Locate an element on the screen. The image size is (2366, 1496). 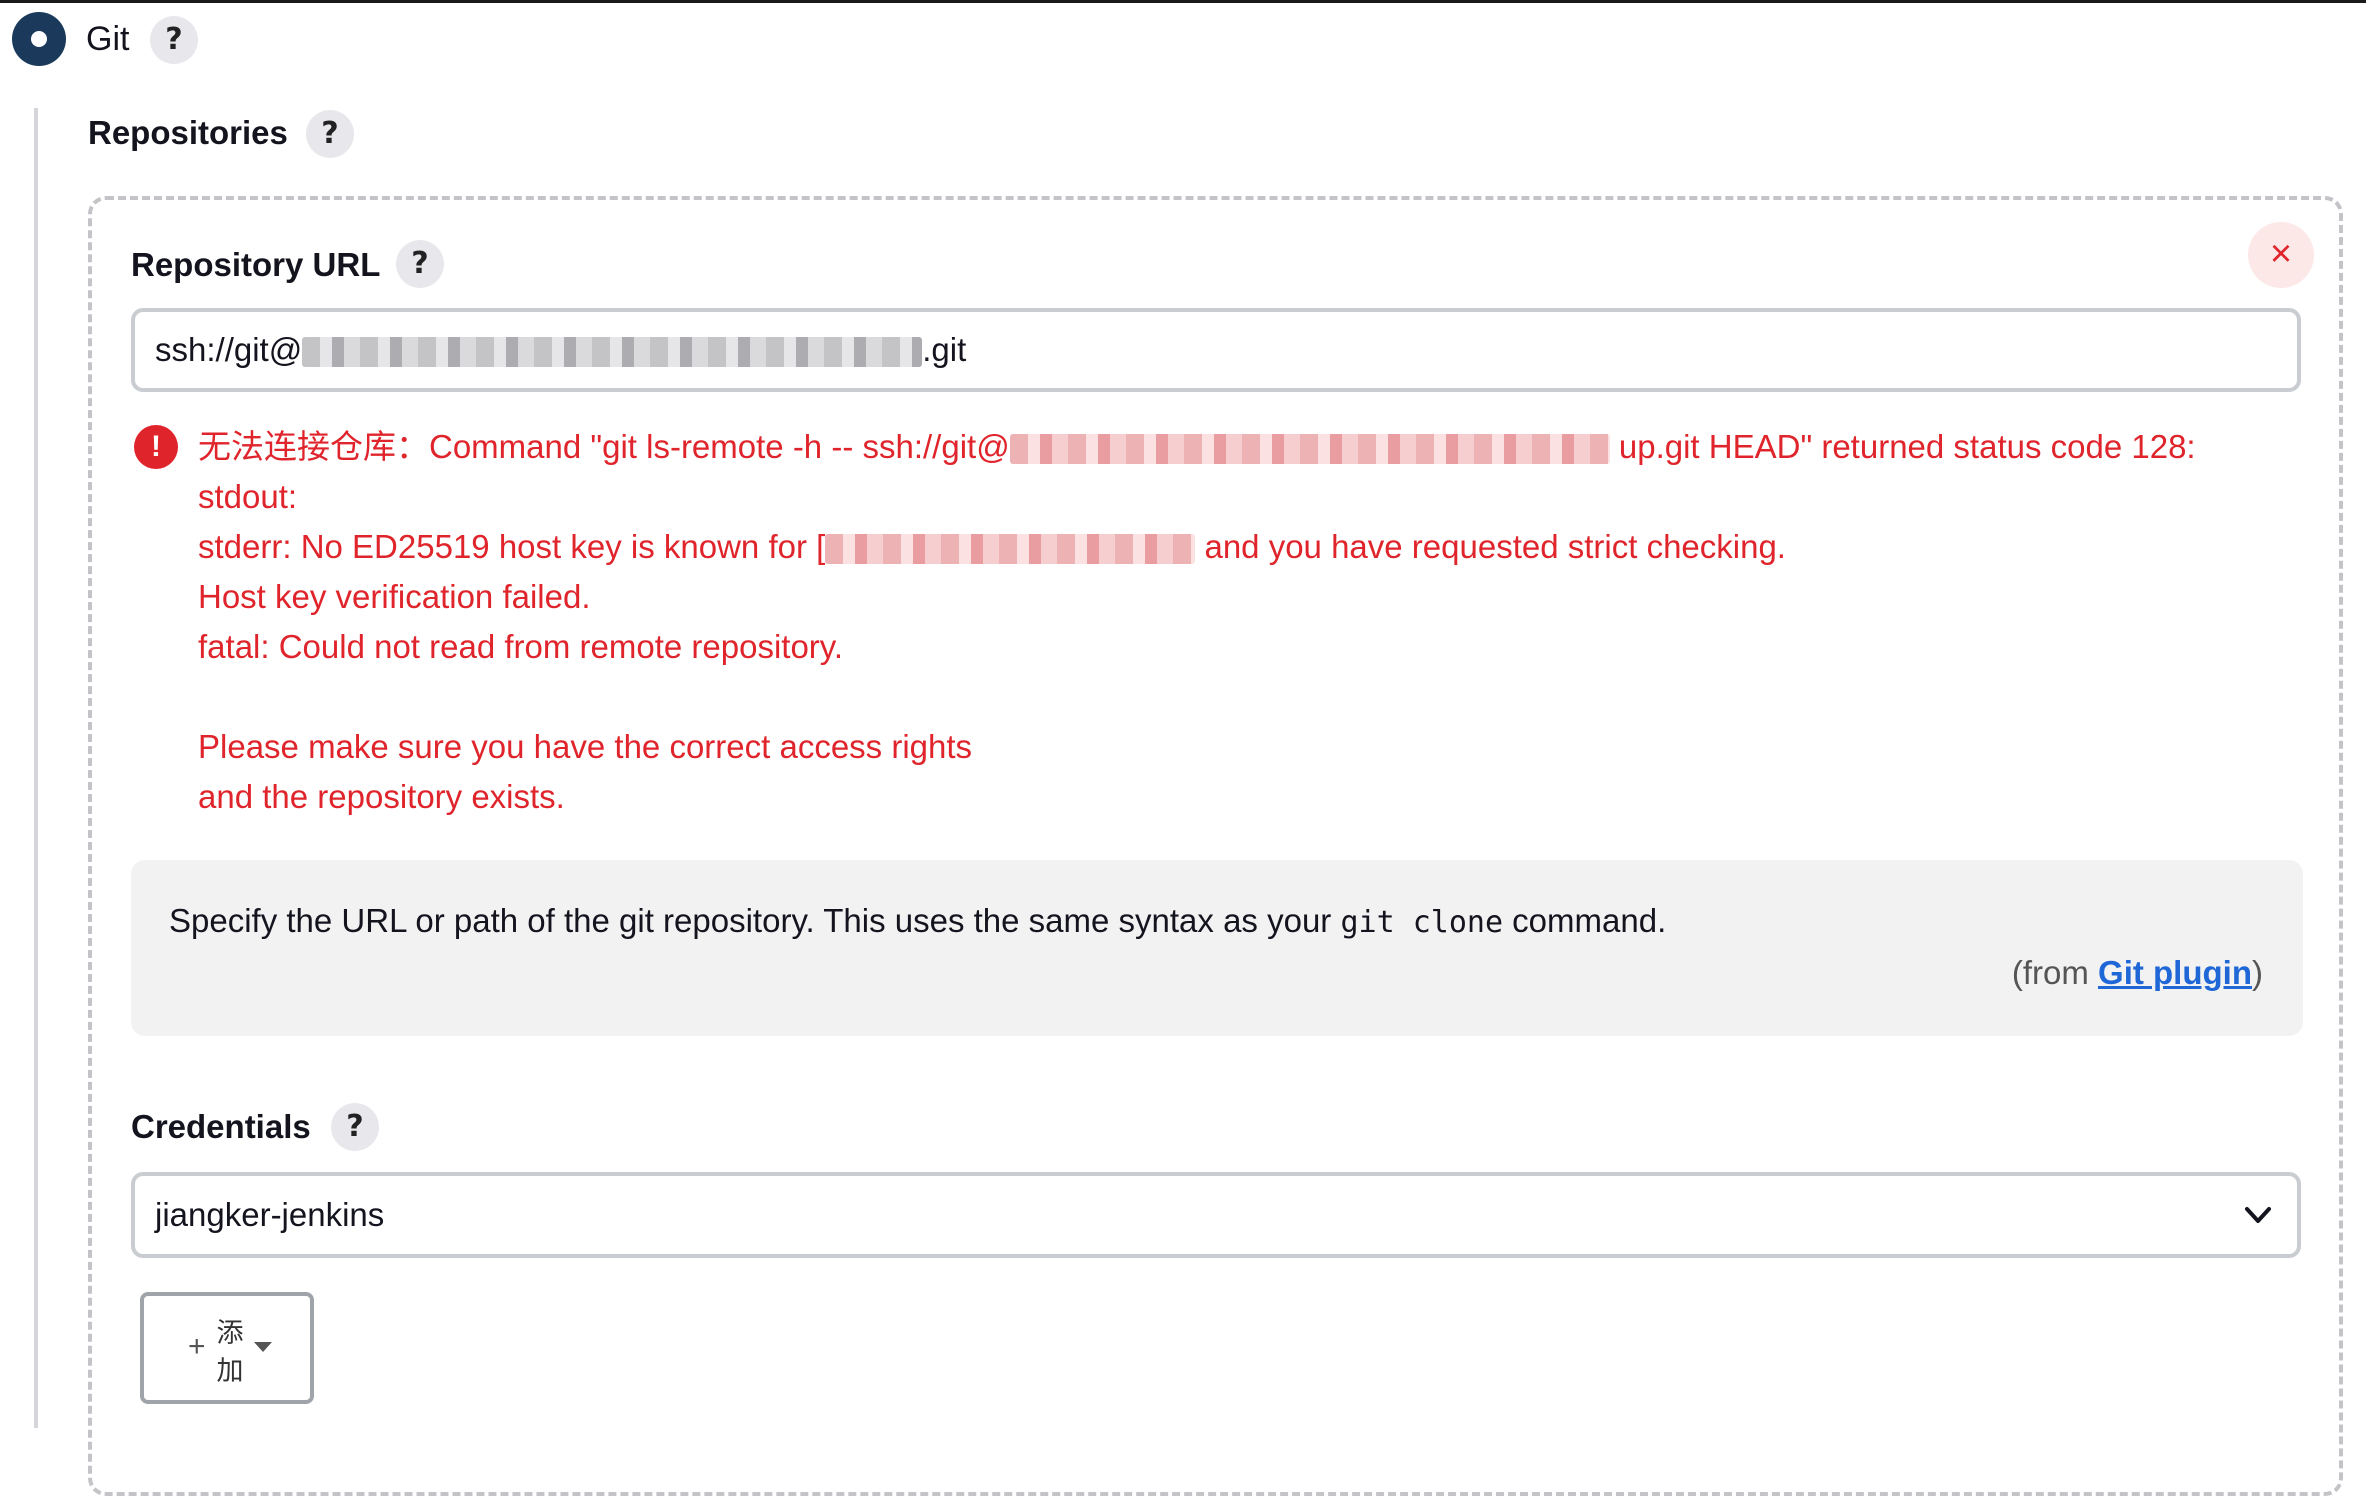
repository-url-label: Repository URL is located at coordinates (256, 264).